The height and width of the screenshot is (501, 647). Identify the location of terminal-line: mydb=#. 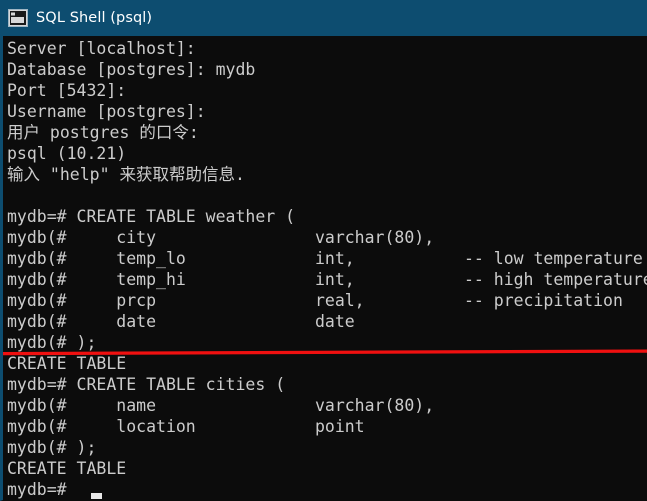
(42, 489).